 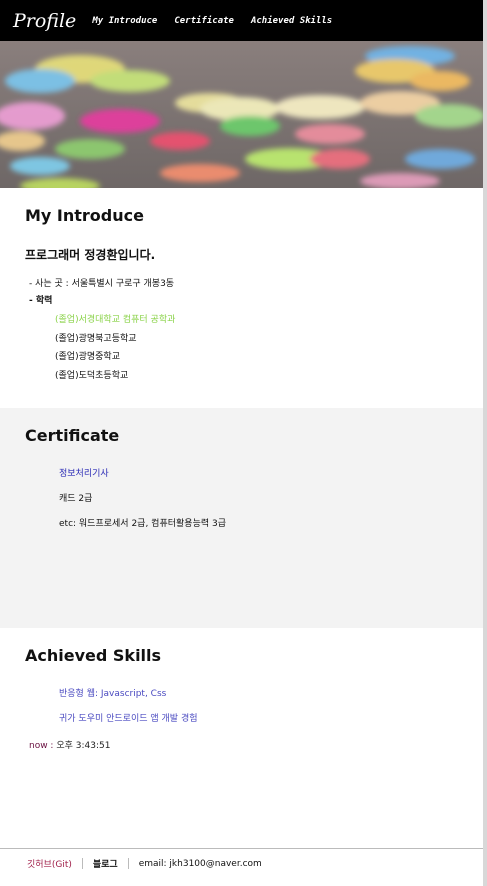 I want to click on footer-divider, so click(x=241, y=848).